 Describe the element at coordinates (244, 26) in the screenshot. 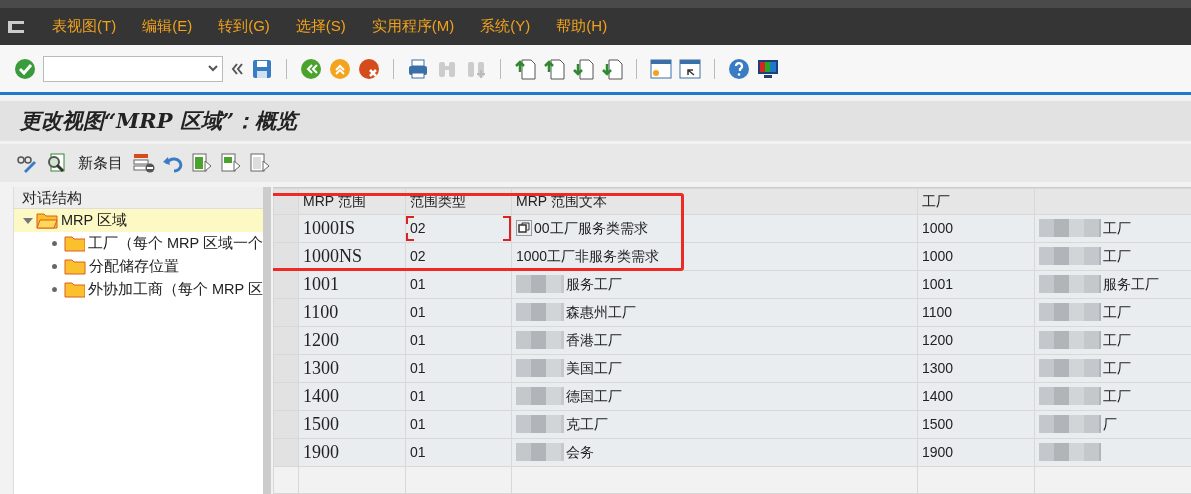

I see `menu-item: 转到(G)` at that location.